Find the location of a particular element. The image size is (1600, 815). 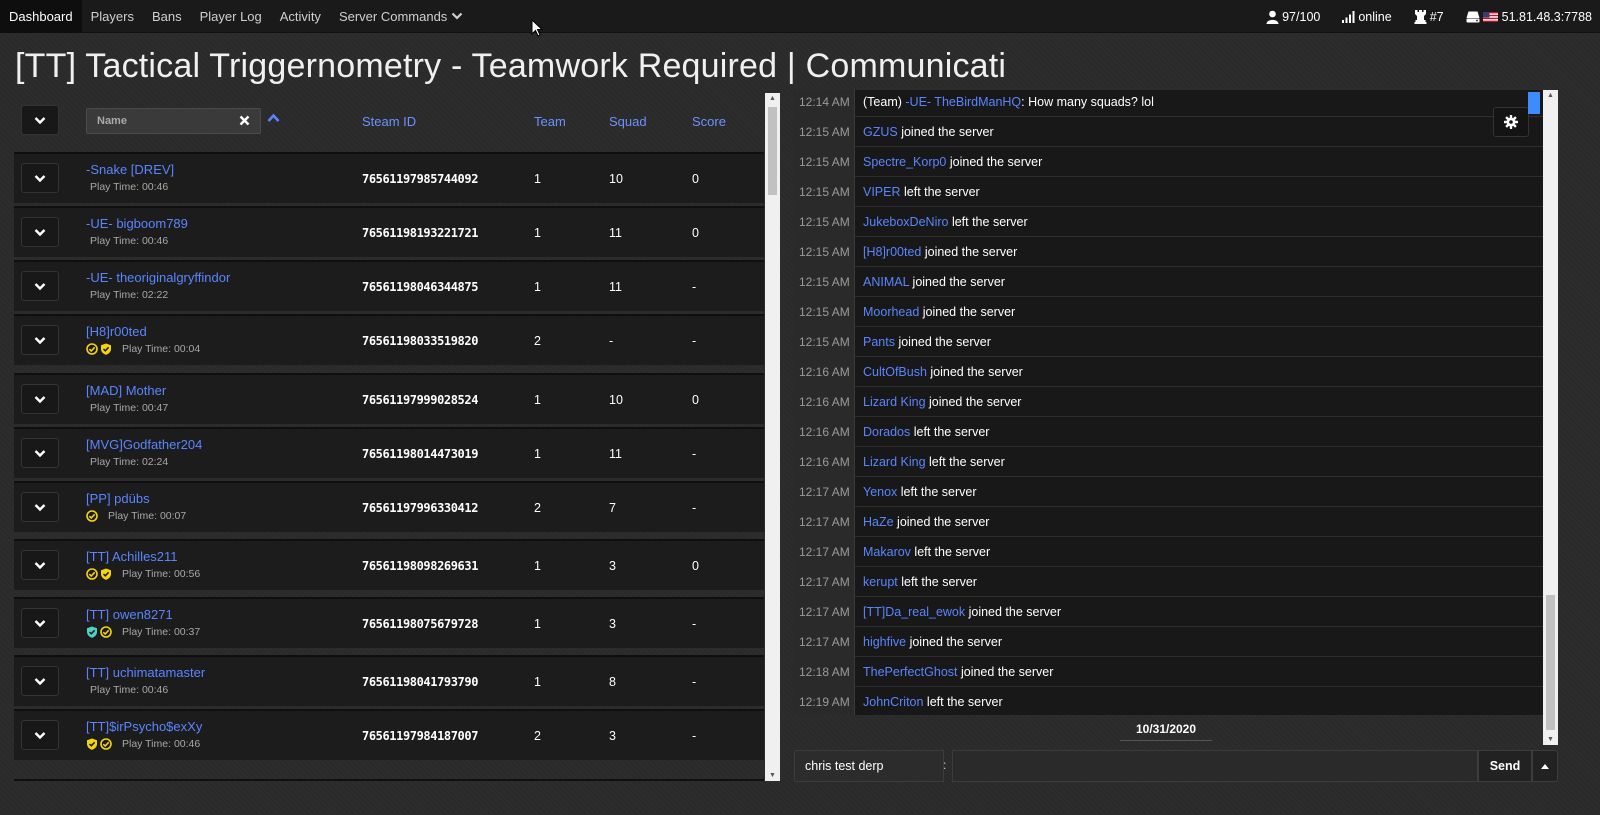

player-meta: Play Time: 00:46 is located at coordinates (127, 241).